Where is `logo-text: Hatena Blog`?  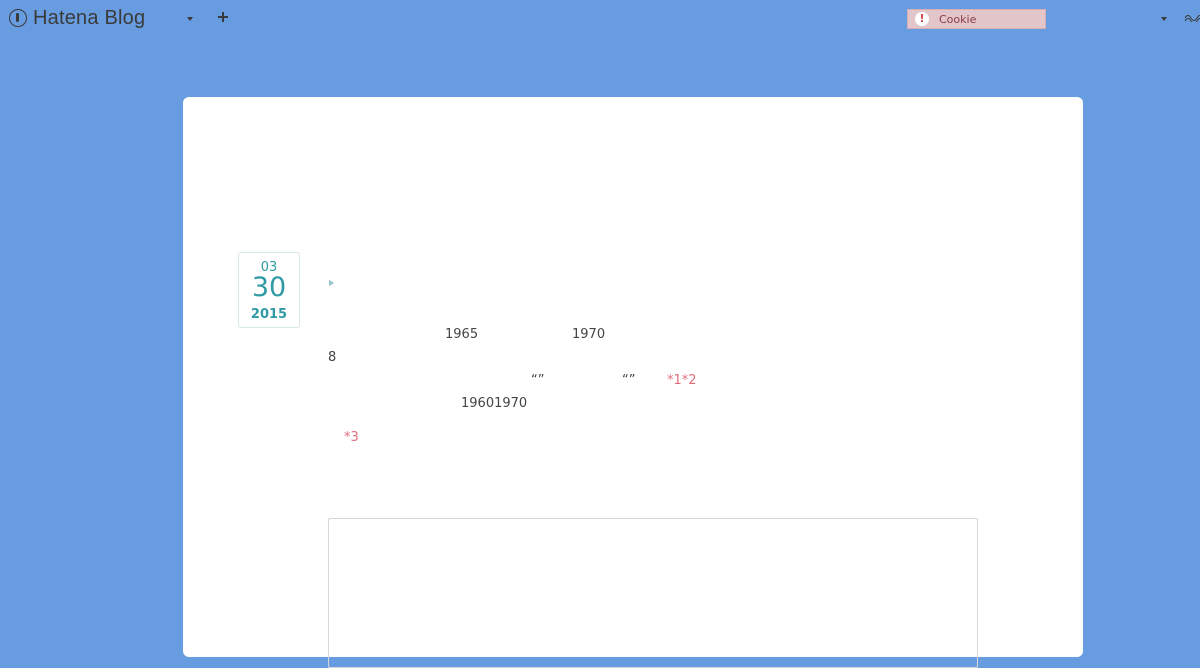 logo-text: Hatena Blog is located at coordinates (89, 17).